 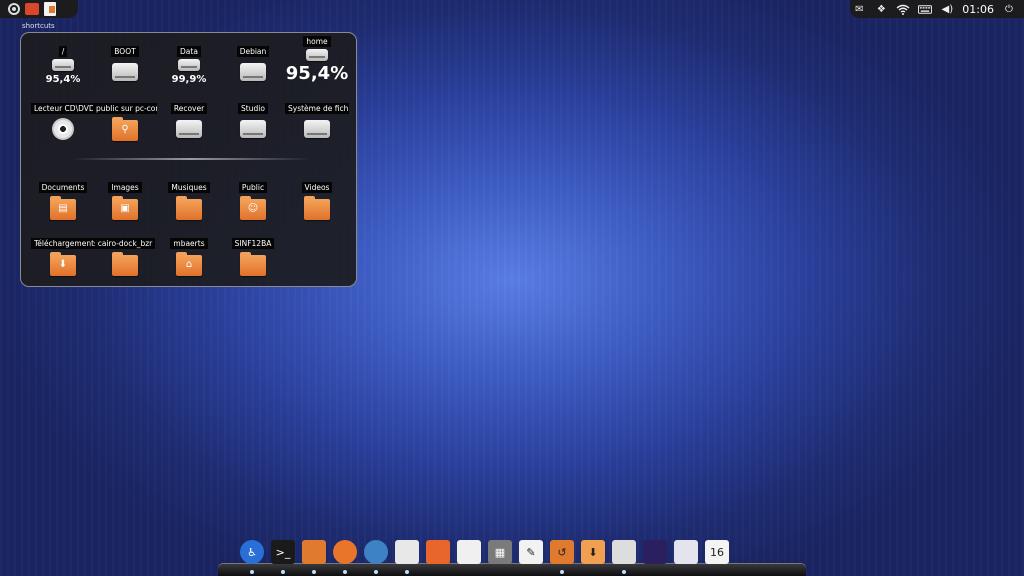 What do you see at coordinates (125, 187) in the screenshot?
I see `folder-label: Images` at bounding box center [125, 187].